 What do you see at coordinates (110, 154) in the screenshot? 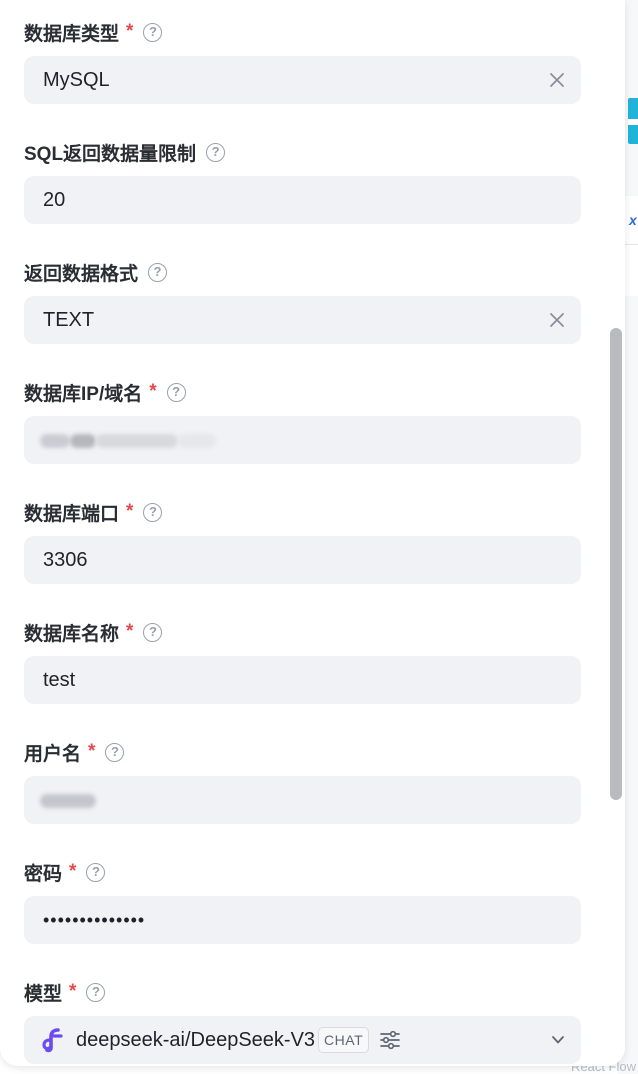
I see `sql-limit-label: SQL返回数据量限制` at bounding box center [110, 154].